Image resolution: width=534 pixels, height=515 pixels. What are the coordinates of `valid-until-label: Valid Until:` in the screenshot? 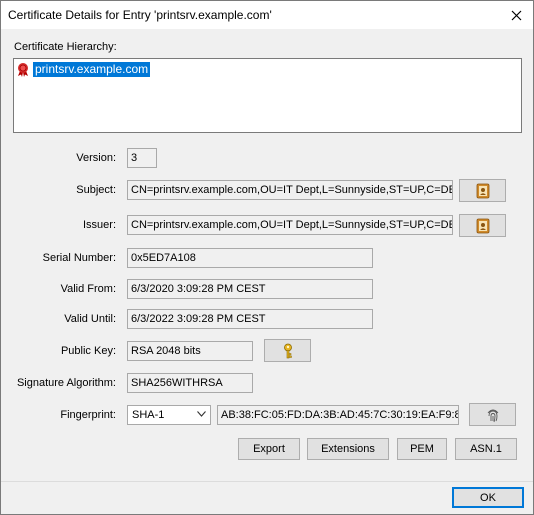 It's located at (90, 319).